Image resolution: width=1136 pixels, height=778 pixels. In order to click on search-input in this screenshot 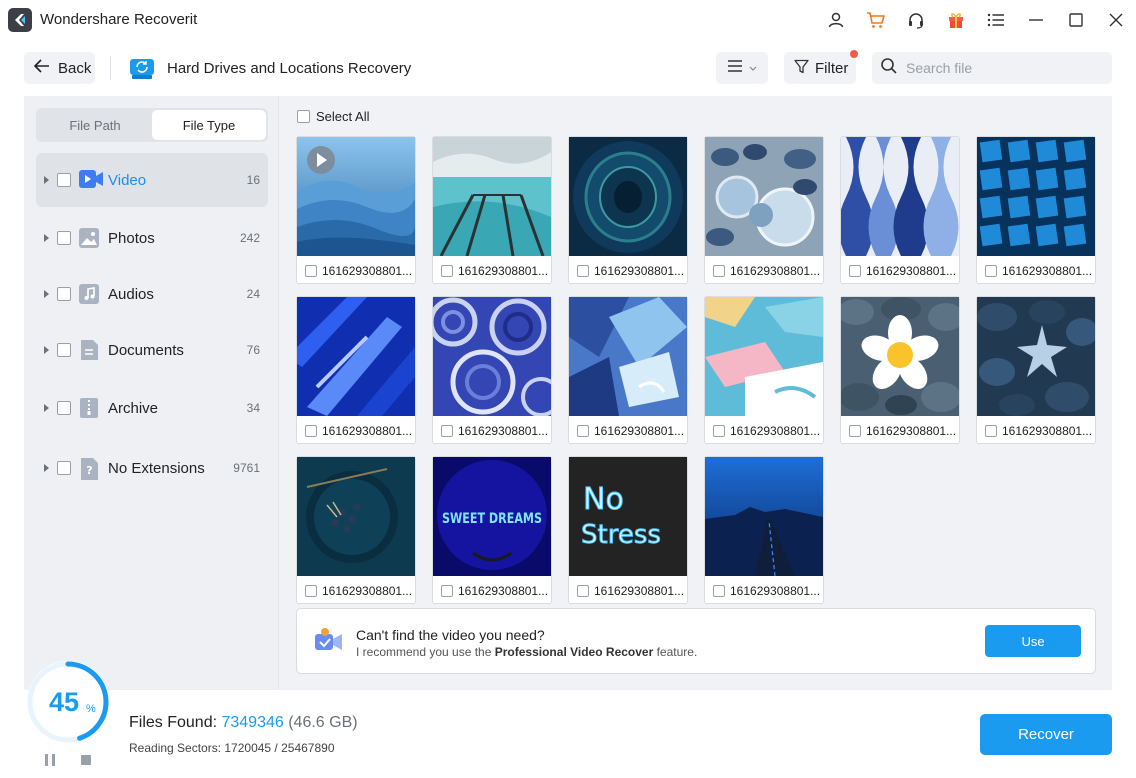, I will do `click(1001, 68)`.